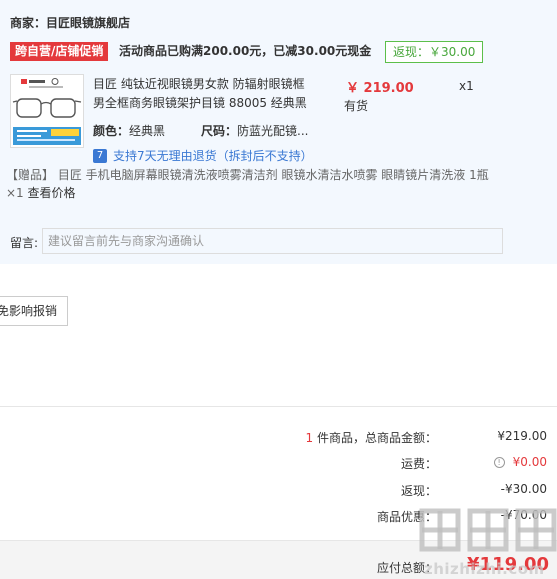  Describe the element at coordinates (70, 22) in the screenshot. I see `merchant-name: 商家：目匠眼镜旗舰店` at that location.